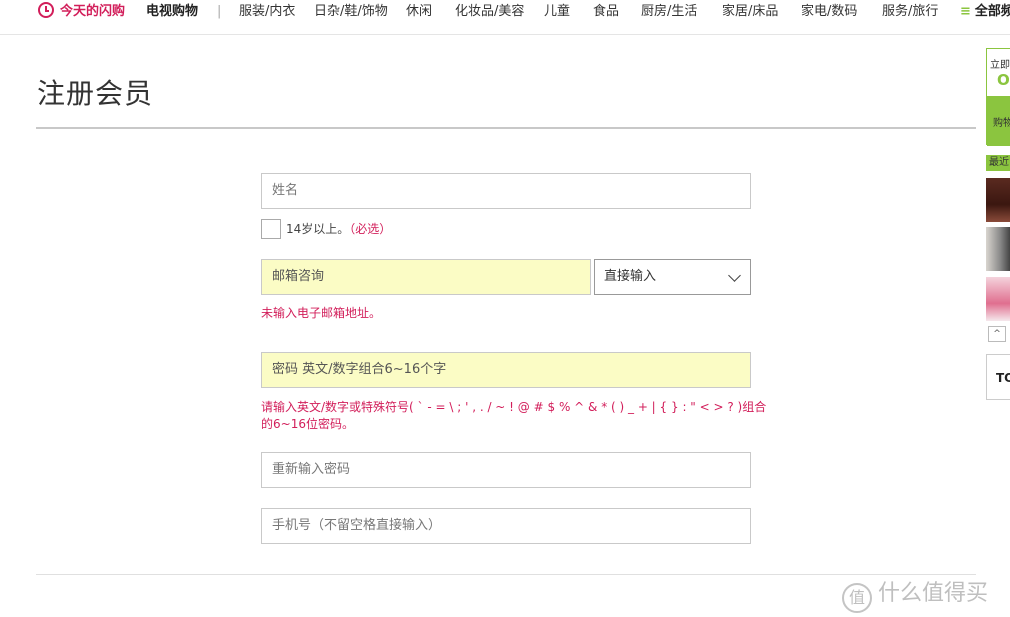 The width and height of the screenshot is (1010, 617). Describe the element at coordinates (271, 229) in the screenshot. I see `age-checkbox` at that location.